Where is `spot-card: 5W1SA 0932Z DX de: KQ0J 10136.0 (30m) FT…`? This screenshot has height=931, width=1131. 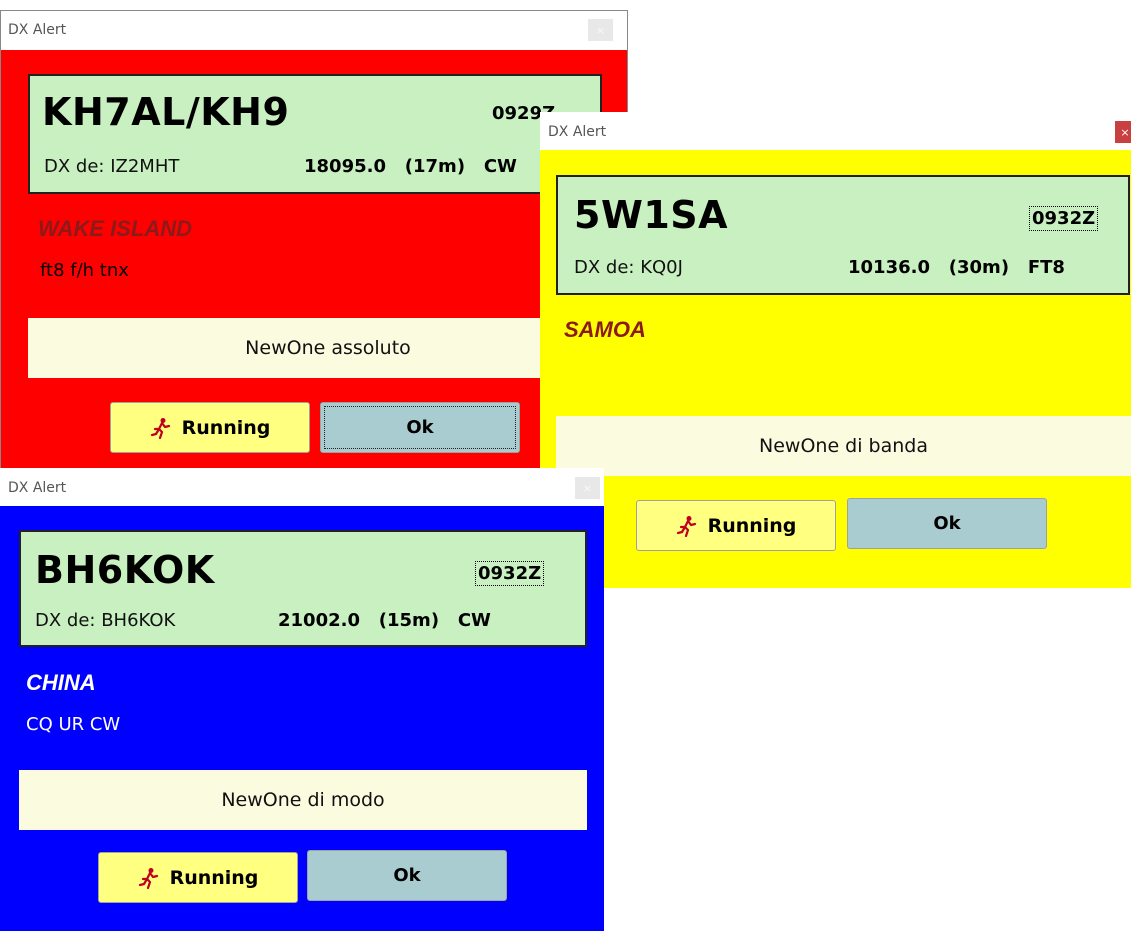 spot-card: 5W1SA 0932Z DX de: KQ0J 10136.0 (30m) FT… is located at coordinates (843, 235).